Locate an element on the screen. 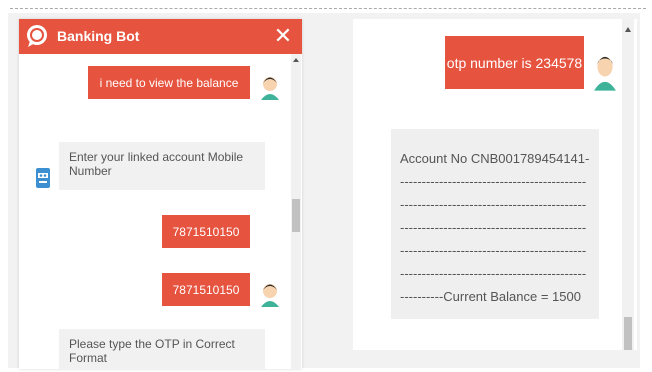 The image size is (652, 372). chat-bubble-icon is located at coordinates (37, 36).